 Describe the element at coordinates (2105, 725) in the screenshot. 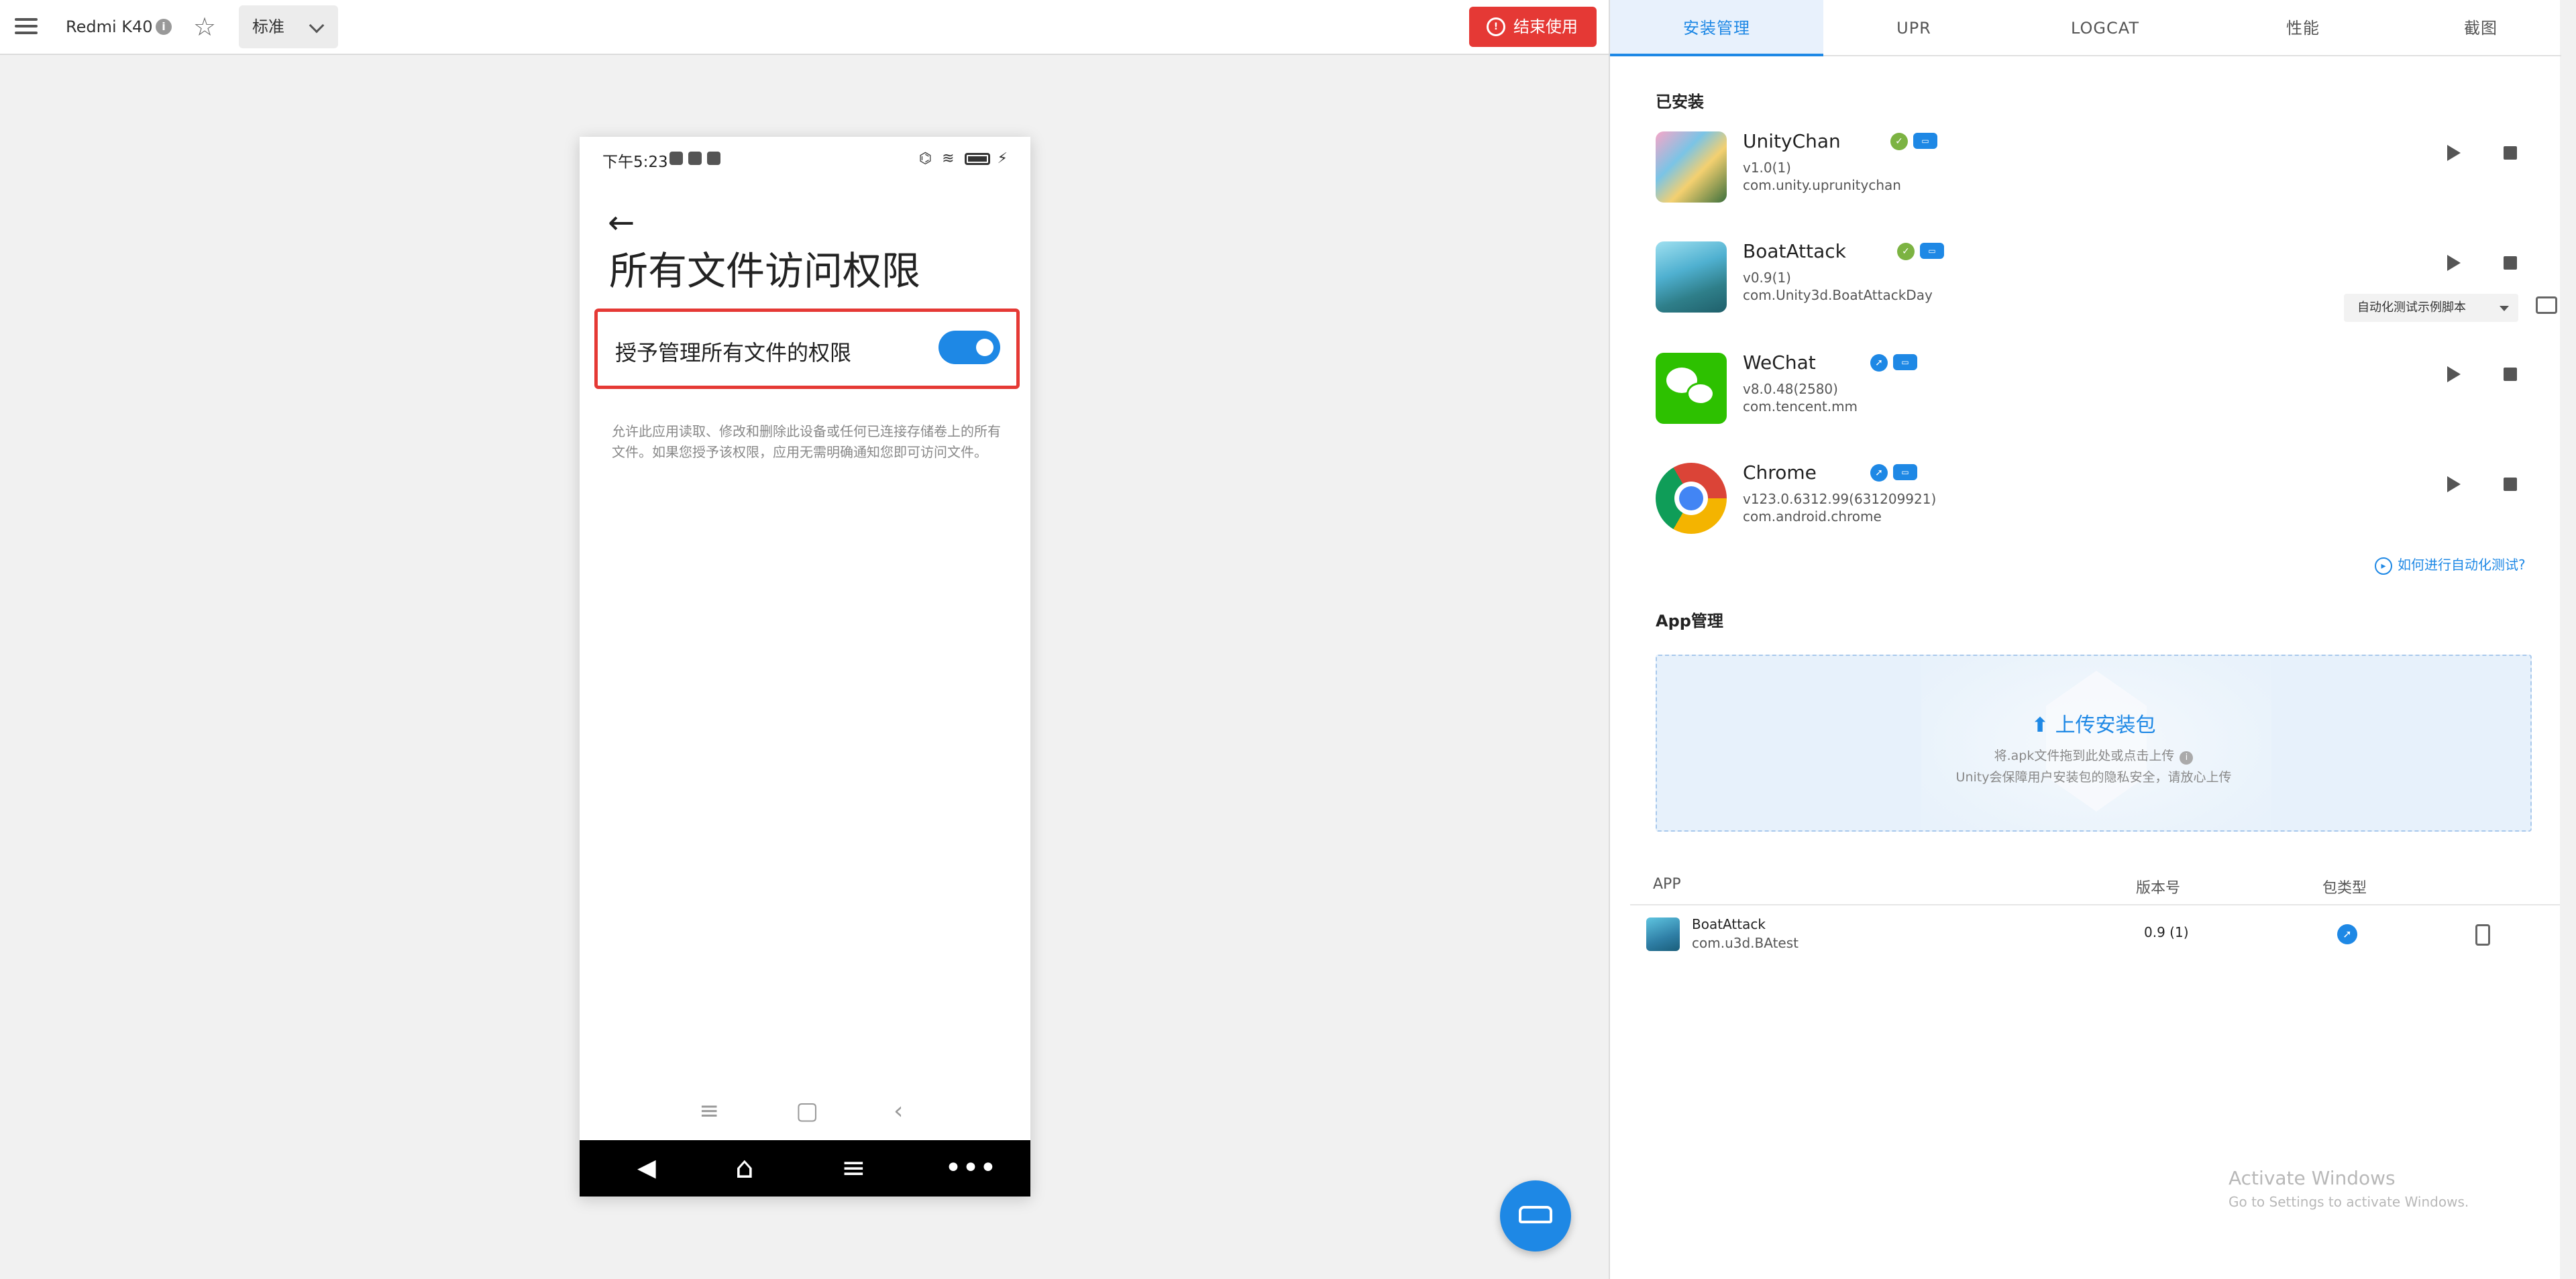

I see `upload-title-text: 上传安装包` at that location.